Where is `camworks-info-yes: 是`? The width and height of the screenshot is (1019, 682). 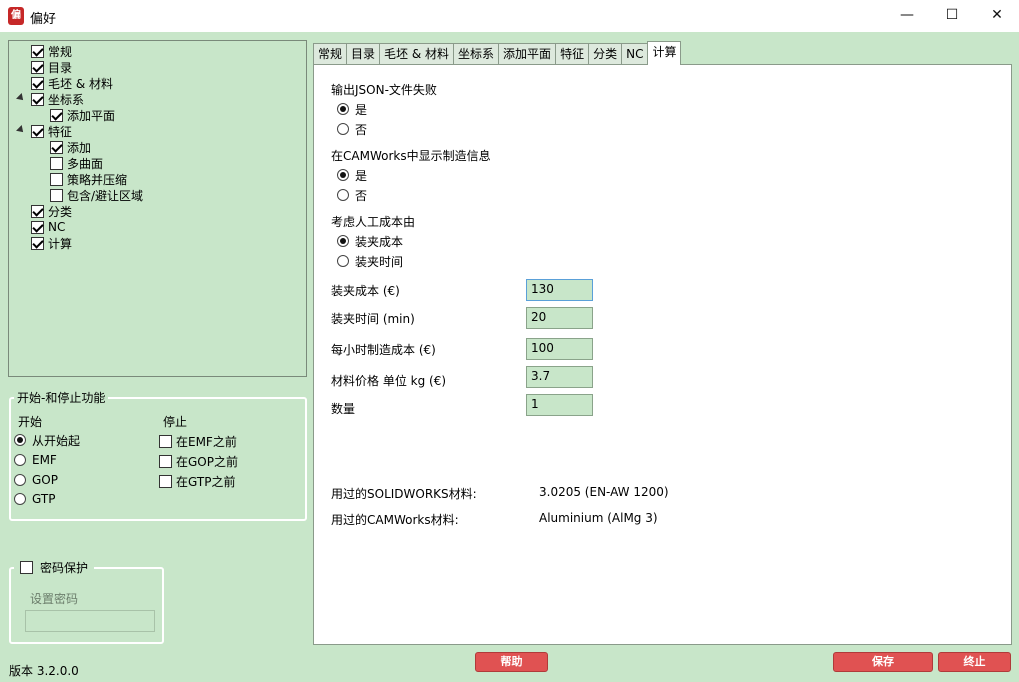
camworks-info-yes: 是 is located at coordinates (352, 175).